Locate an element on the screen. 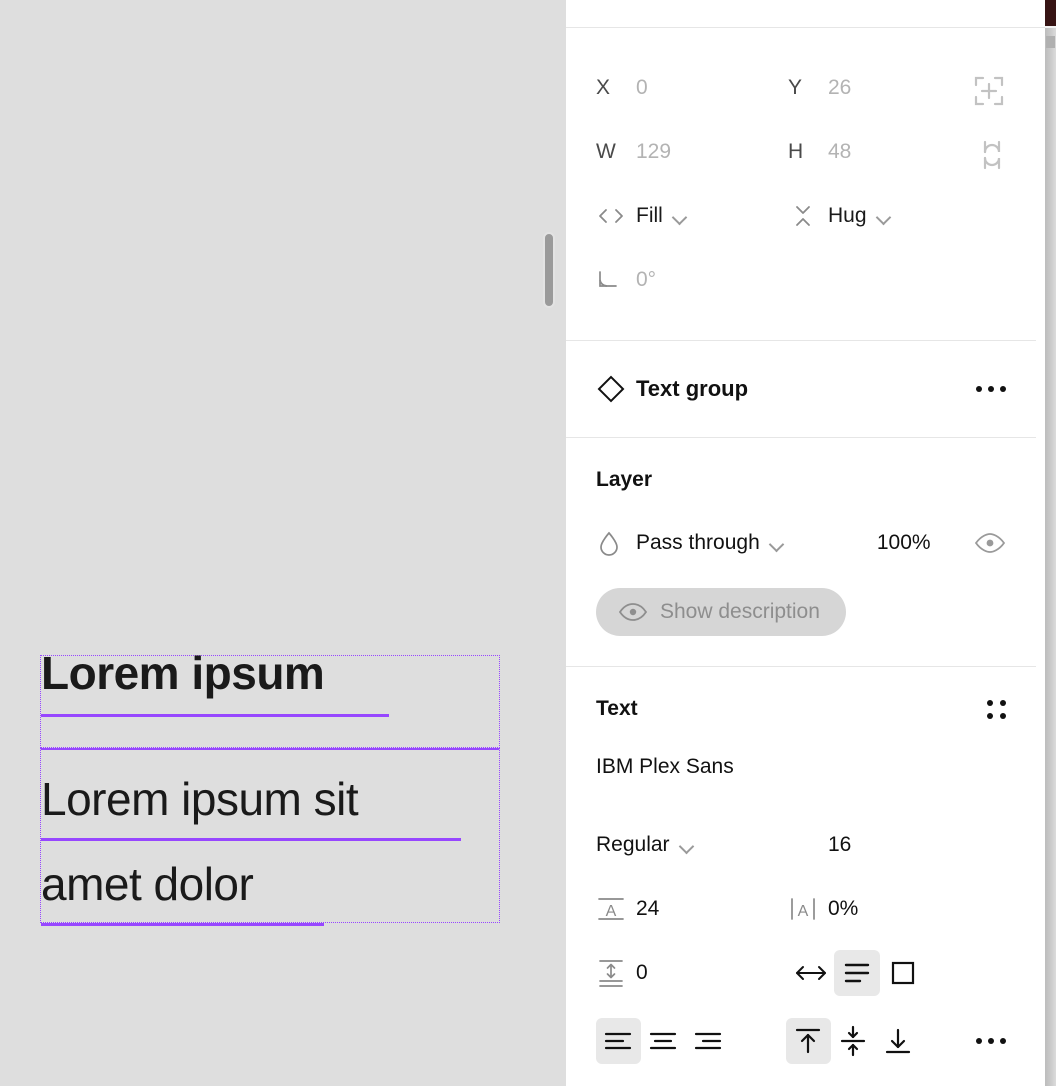 Image resolution: width=1056 pixels, height=1086 pixels. y-field: Y 26 is located at coordinates (884, 88).